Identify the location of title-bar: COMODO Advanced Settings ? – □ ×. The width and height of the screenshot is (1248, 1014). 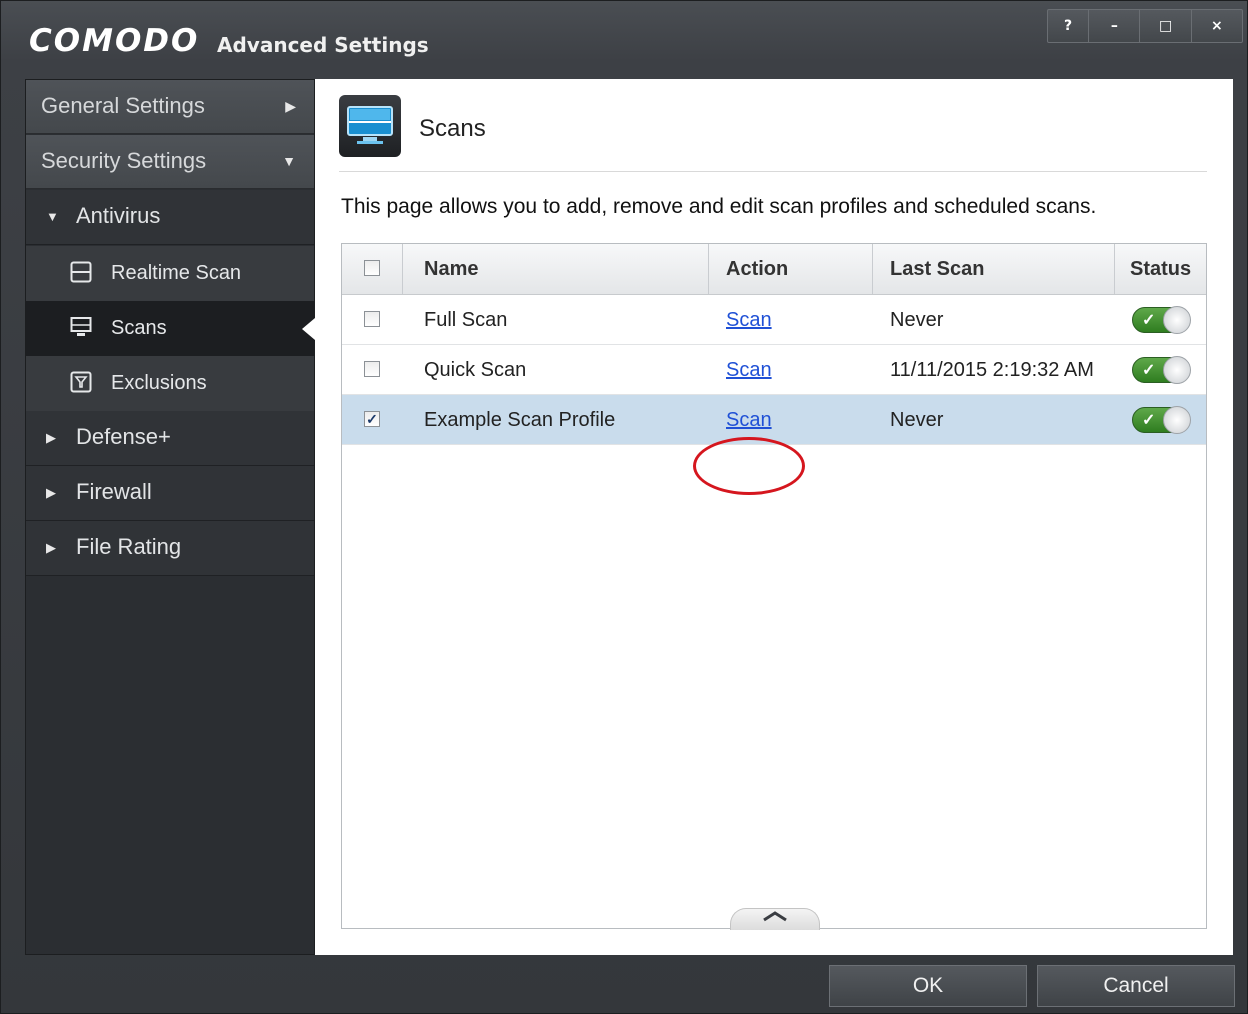
(624, 37).